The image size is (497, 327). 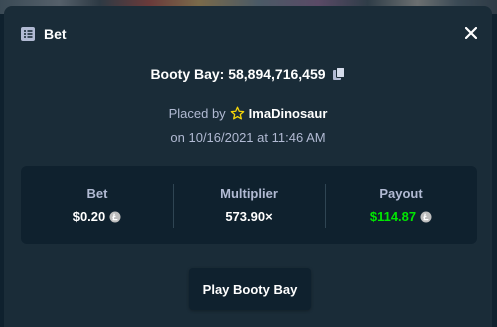 I want to click on close-button, so click(x=471, y=33).